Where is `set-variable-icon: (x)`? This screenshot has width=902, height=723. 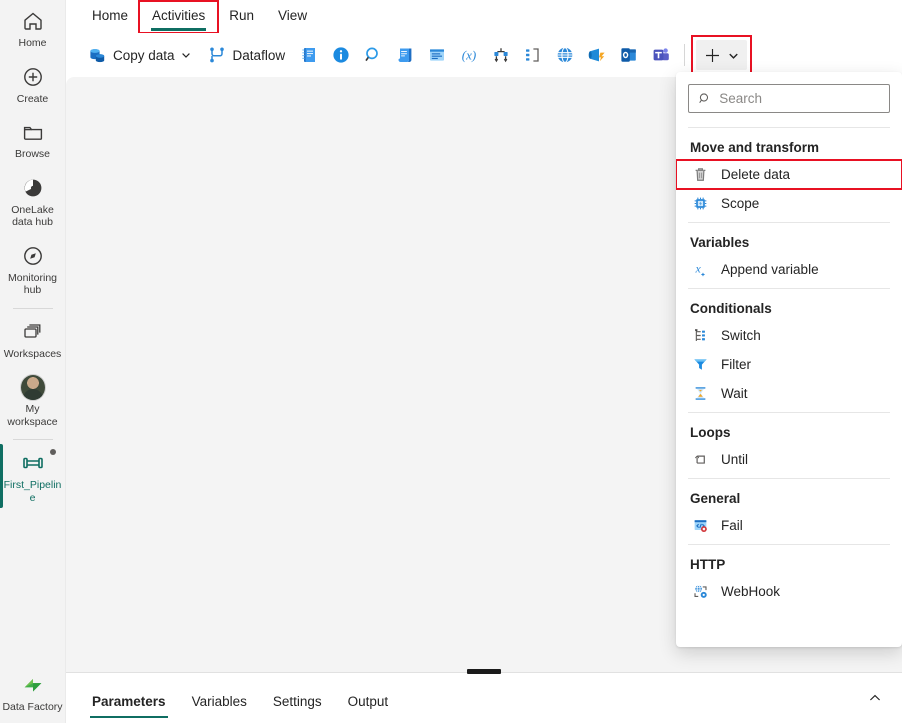
set-variable-icon: (x) is located at coordinates (469, 55).